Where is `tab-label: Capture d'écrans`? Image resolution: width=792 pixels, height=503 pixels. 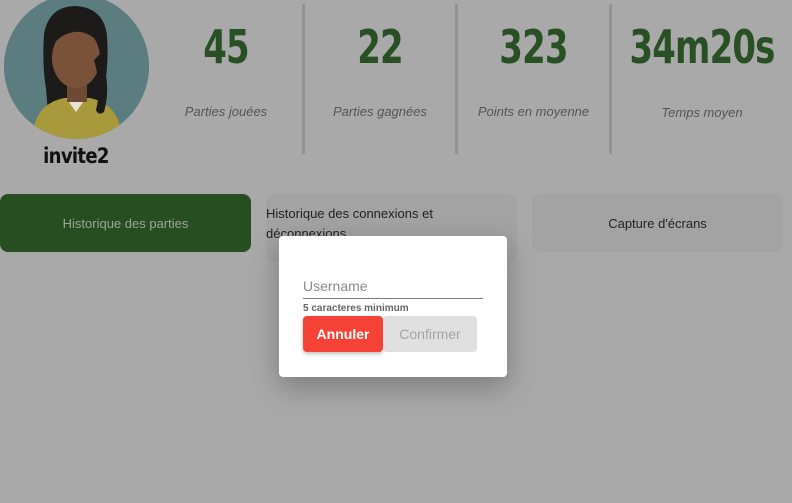
tab-label: Capture d'écrans is located at coordinates (657, 223).